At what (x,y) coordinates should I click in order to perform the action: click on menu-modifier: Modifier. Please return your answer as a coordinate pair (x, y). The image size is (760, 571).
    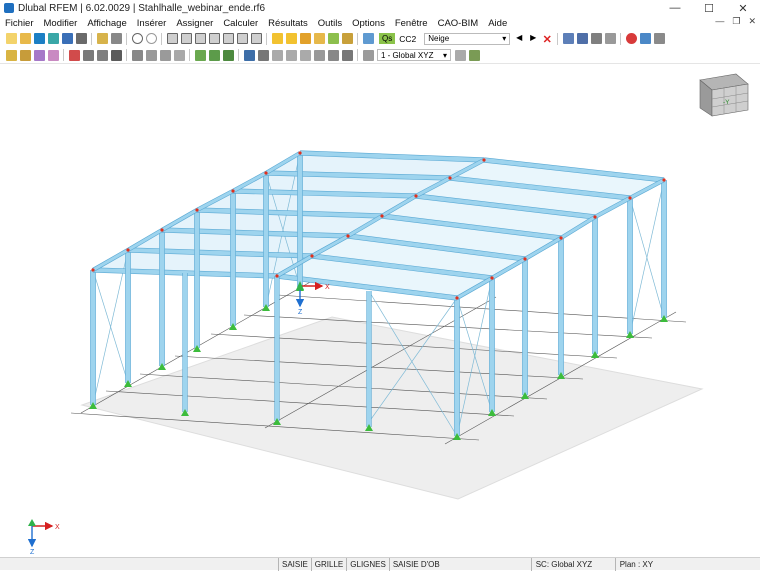
    Looking at the image, I should click on (61, 23).